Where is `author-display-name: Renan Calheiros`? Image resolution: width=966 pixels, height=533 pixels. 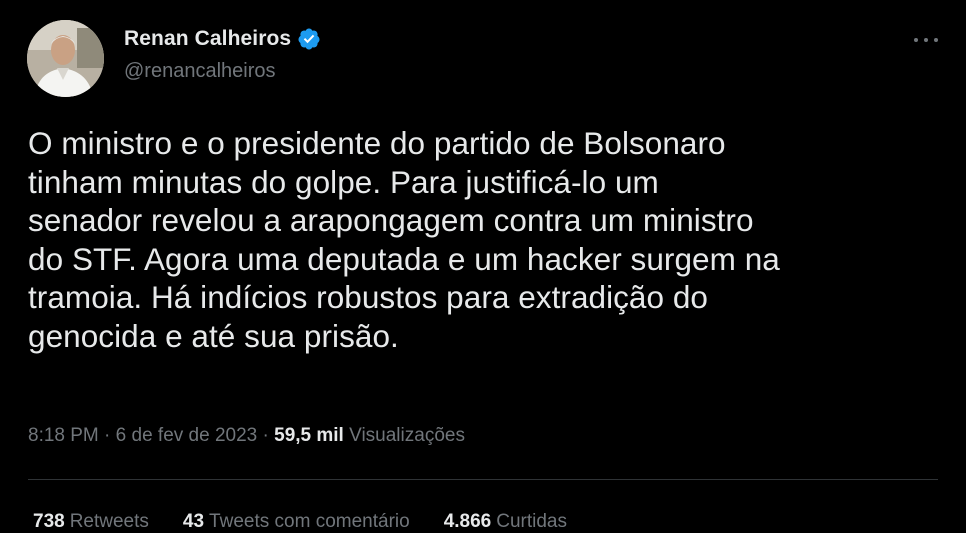
author-display-name: Renan Calheiros is located at coordinates (207, 39).